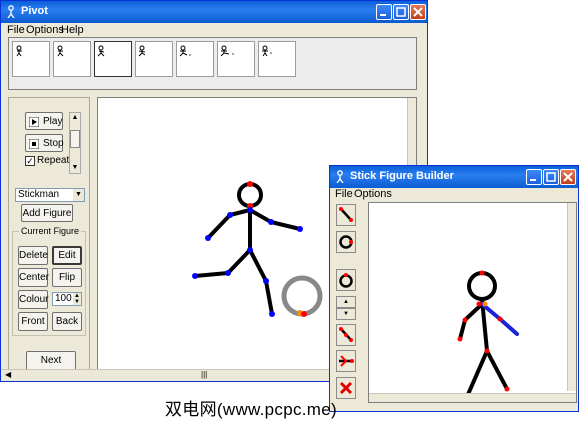  I want to click on colour-value-field: 100 ▲ ▼, so click(67, 299).